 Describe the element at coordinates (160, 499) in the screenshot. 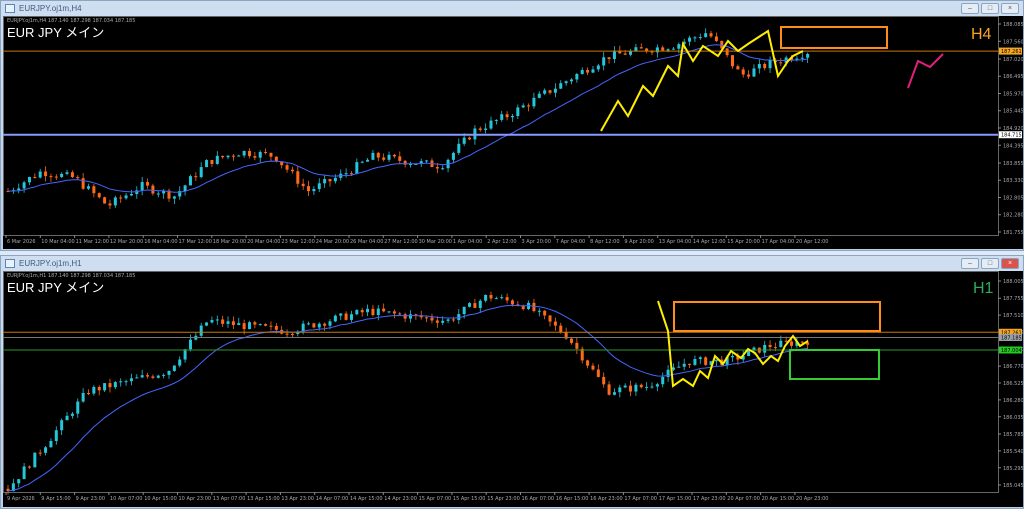

I see `time-tick-label: 10 Apr 15:00` at that location.